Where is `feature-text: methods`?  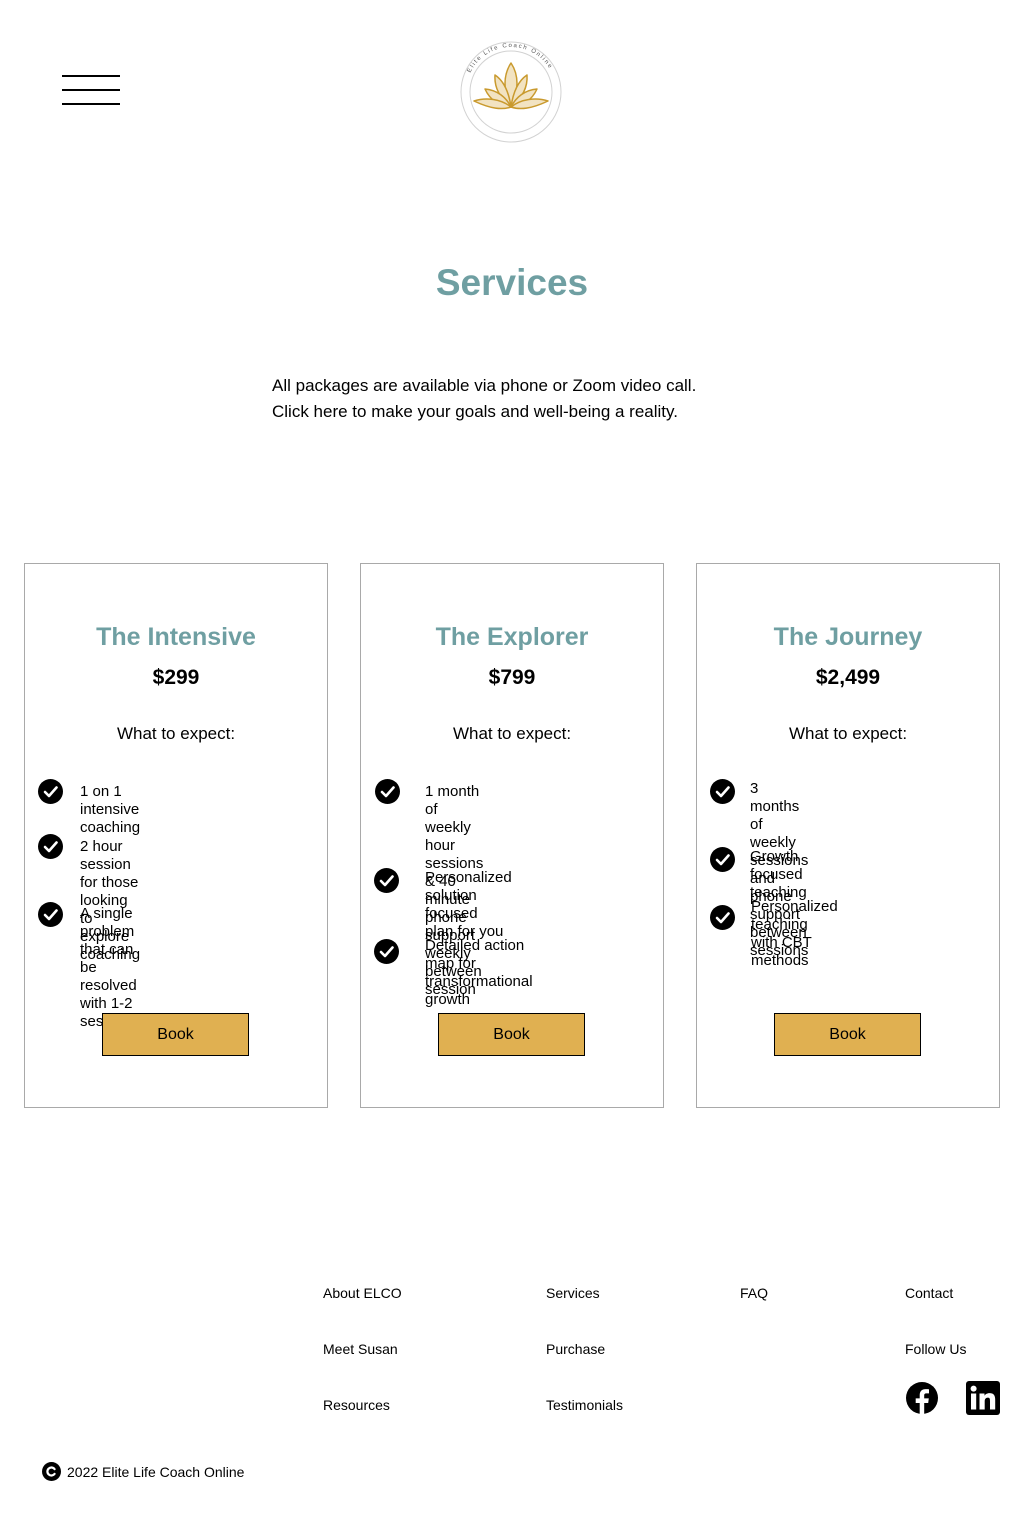
feature-text: methods is located at coordinates (780, 960).